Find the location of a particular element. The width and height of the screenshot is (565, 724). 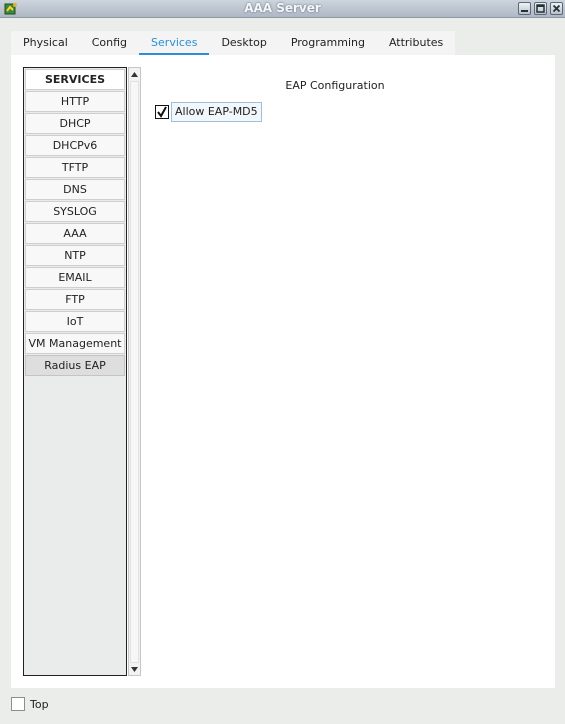

allow-eap-md5-checkbox is located at coordinates (162, 112).